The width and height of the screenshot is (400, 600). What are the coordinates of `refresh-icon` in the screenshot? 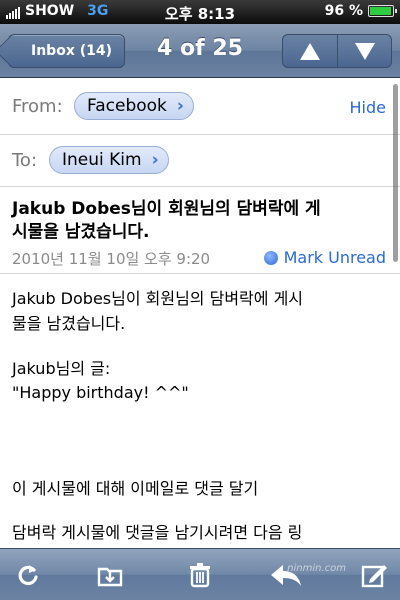 It's located at (28, 575).